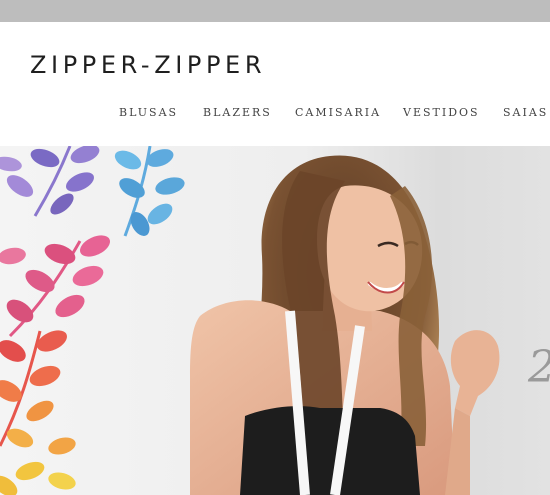 The width and height of the screenshot is (550, 495). I want to click on nav-item-saias: SAIAS, so click(525, 112).